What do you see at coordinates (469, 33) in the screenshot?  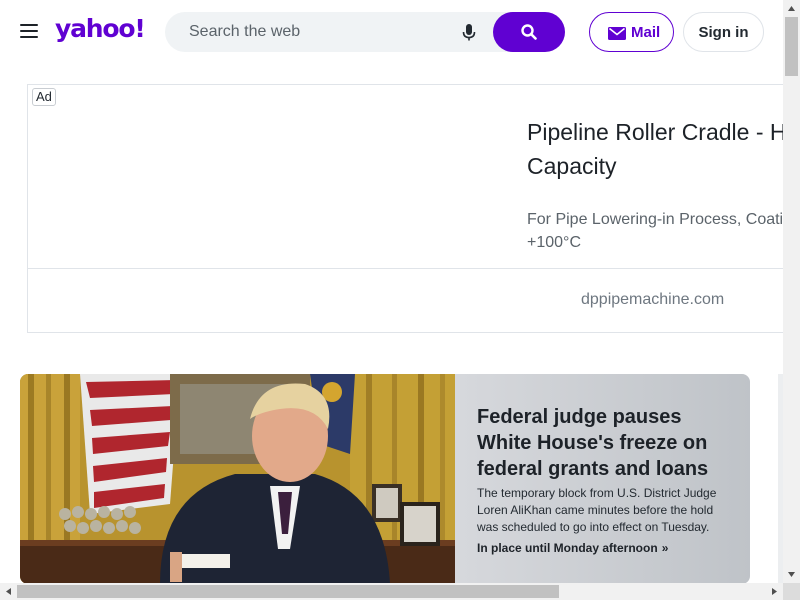 I see `microphone-icon` at bounding box center [469, 33].